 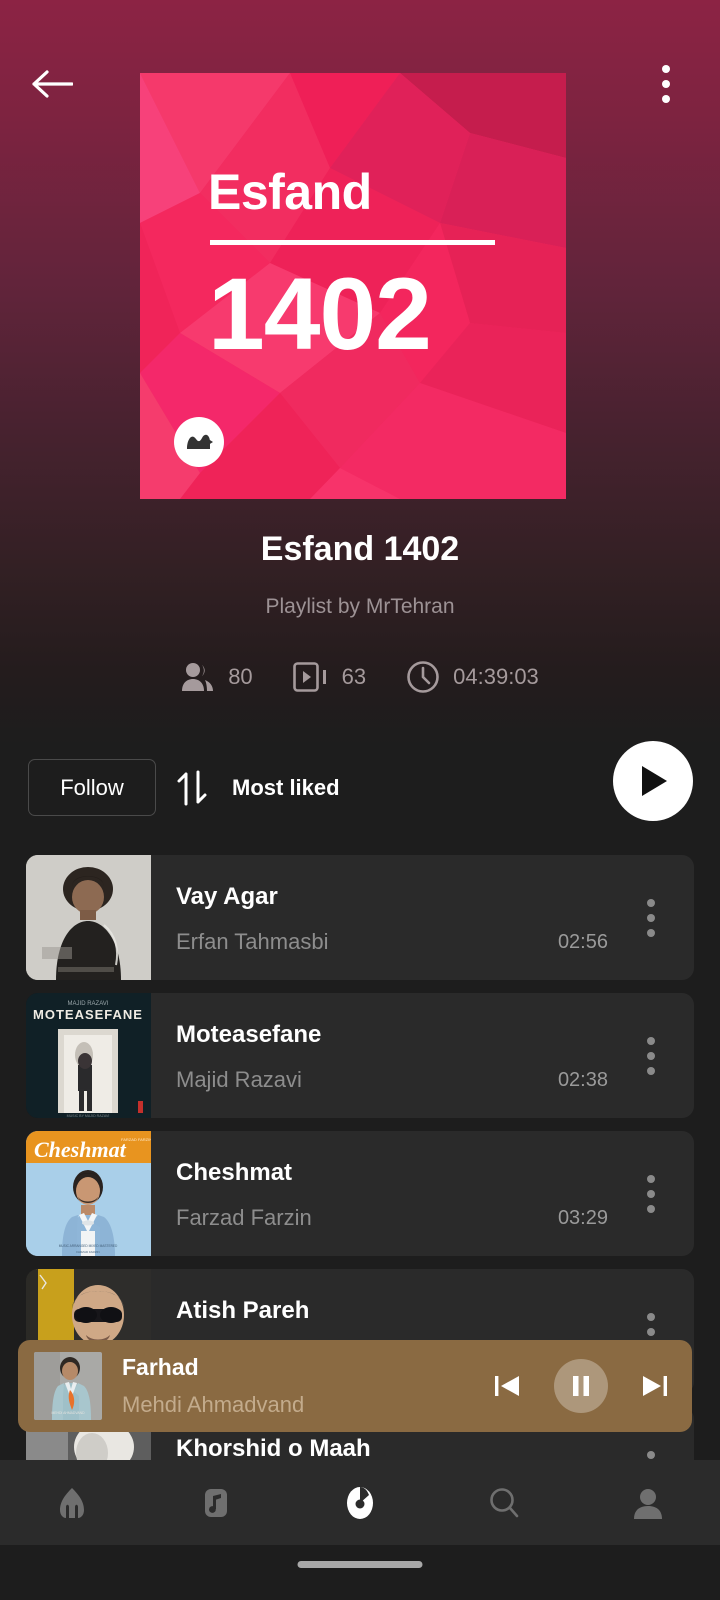 I want to click on track-info: Vay Agar Erfan Tahmasbi, so click(x=252, y=919).